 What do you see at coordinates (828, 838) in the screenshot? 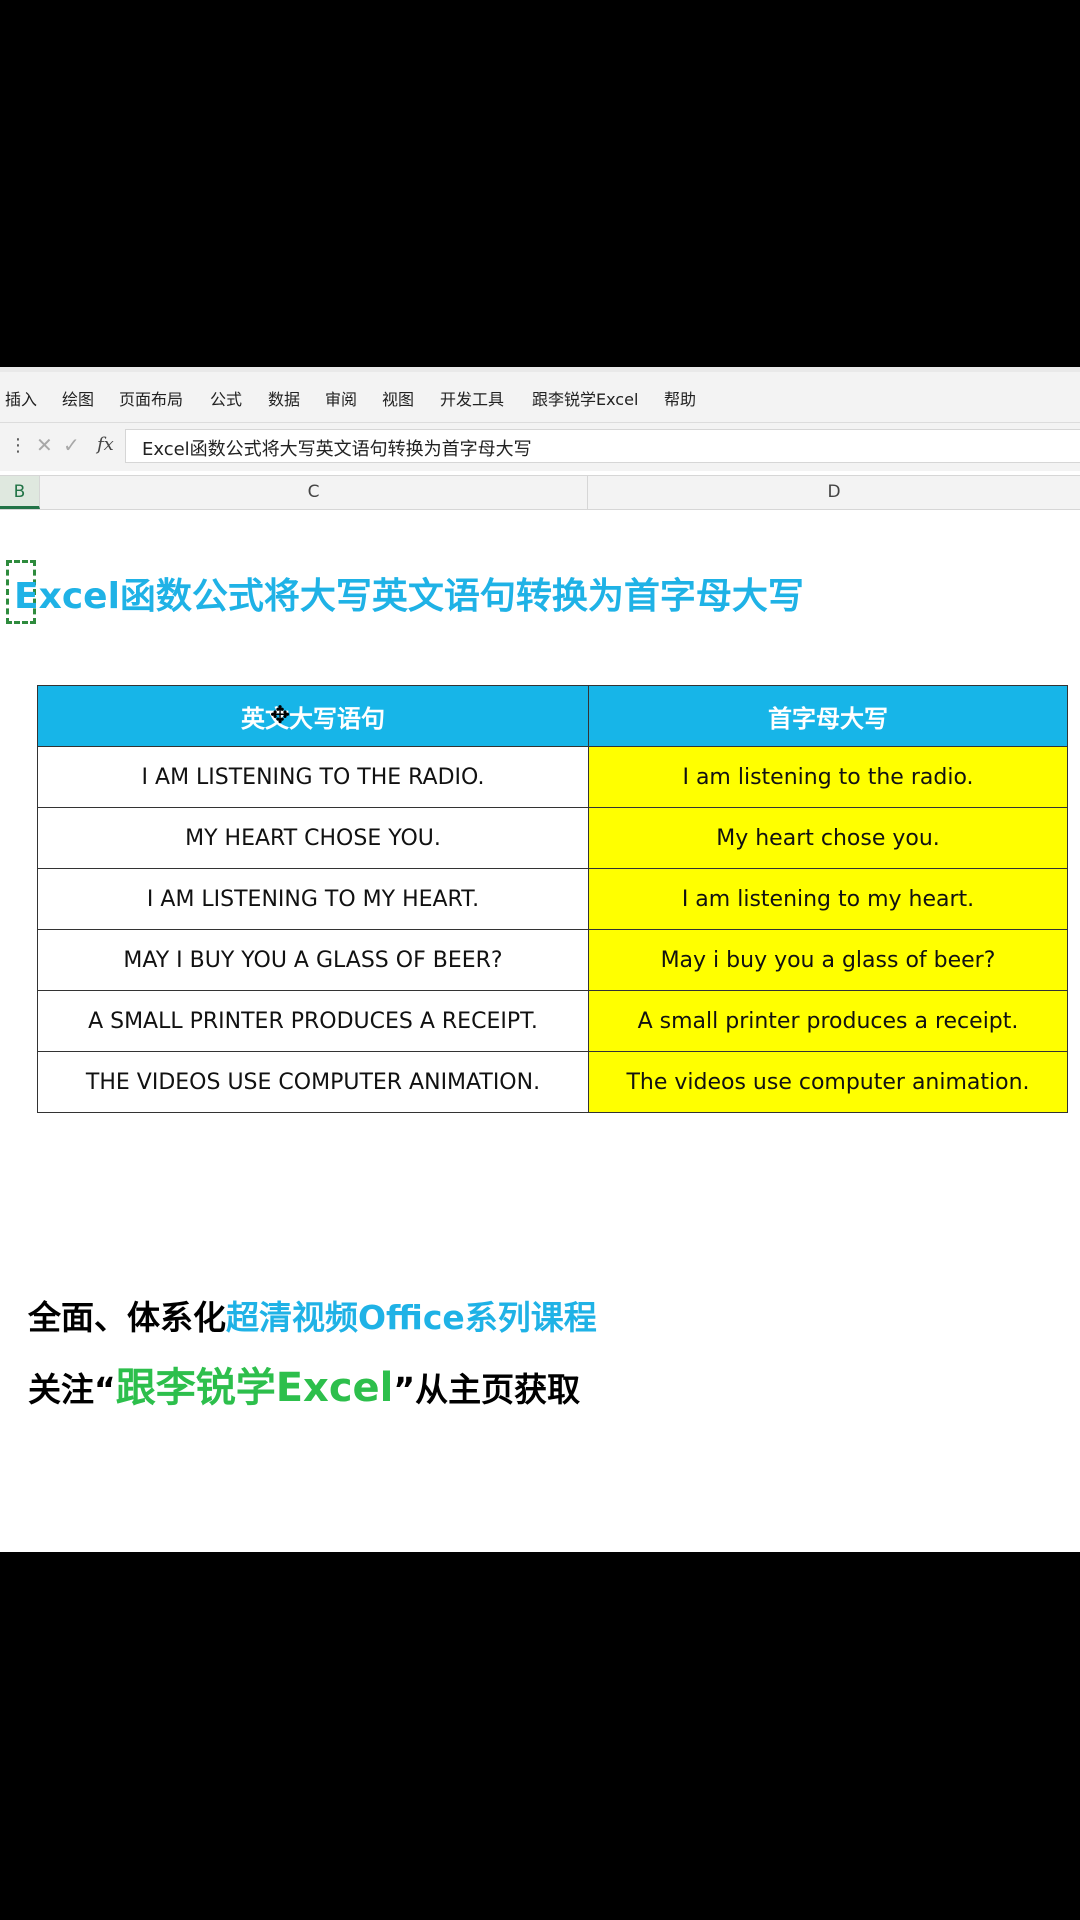
I see `capitalized-cell: My heart chose you.` at bounding box center [828, 838].